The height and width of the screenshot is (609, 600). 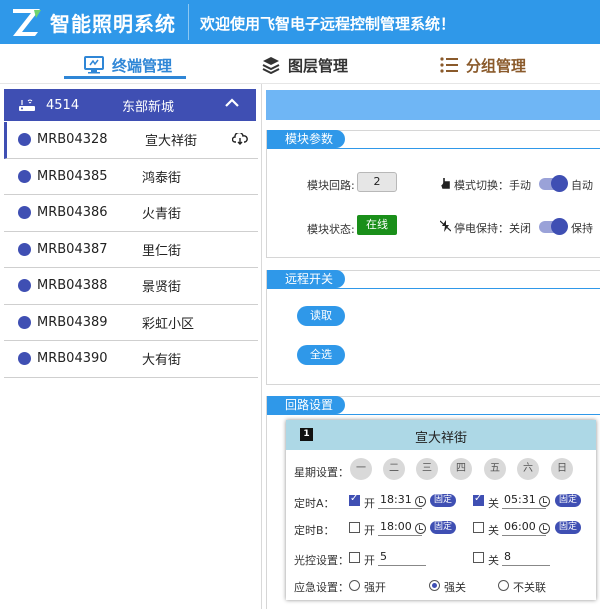 I want to click on group-name: 东部新城, so click(x=148, y=107).